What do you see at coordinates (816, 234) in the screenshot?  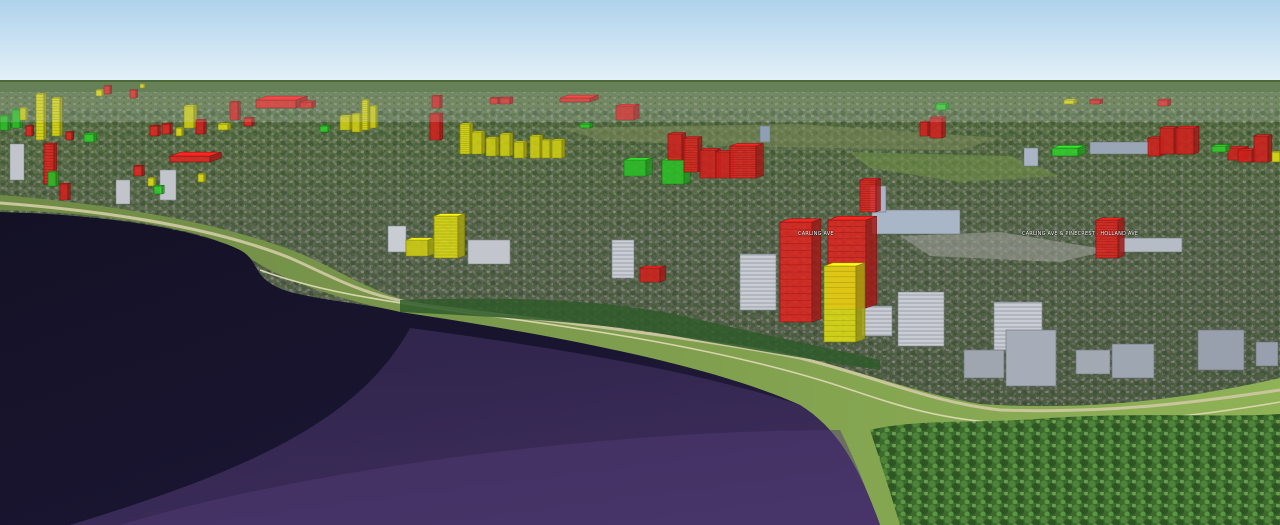 I see `street-label: CARLING AVE` at bounding box center [816, 234].